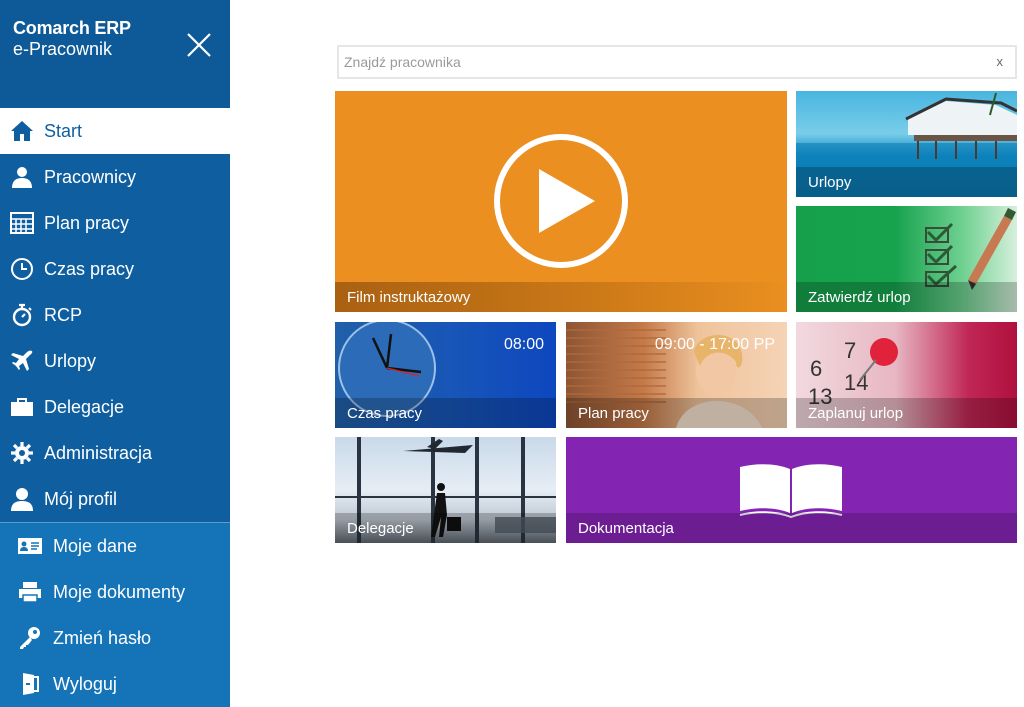 This screenshot has height=707, width=1024. I want to click on close-menu-button, so click(199, 45).